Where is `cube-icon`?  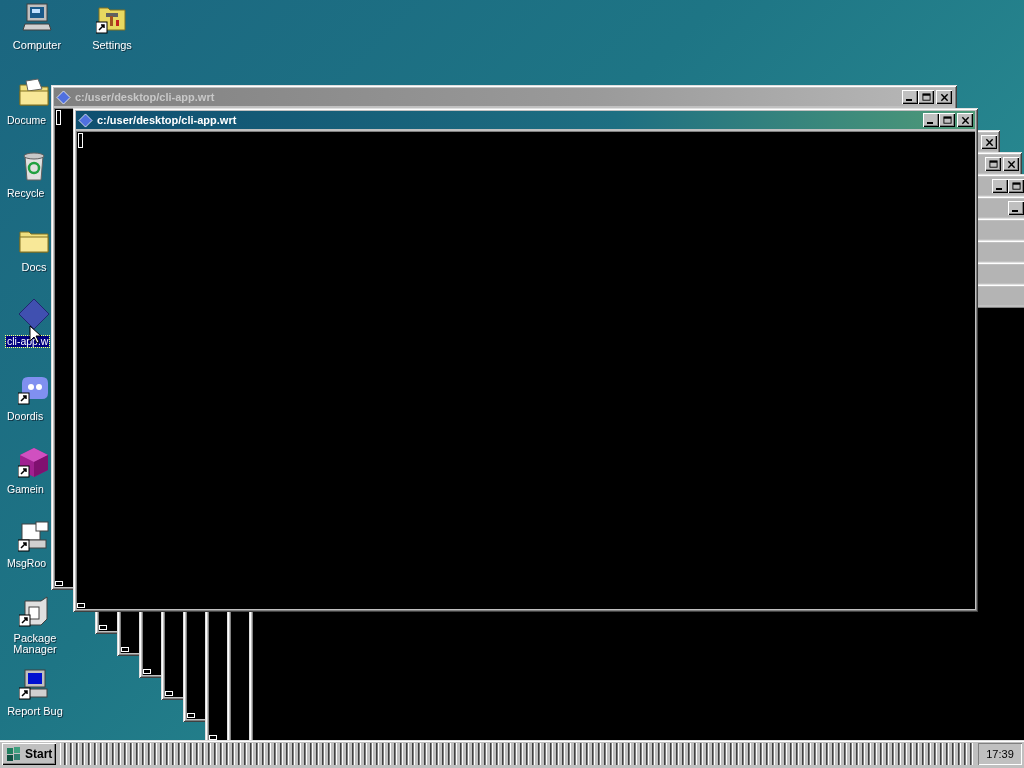 cube-icon is located at coordinates (34, 462).